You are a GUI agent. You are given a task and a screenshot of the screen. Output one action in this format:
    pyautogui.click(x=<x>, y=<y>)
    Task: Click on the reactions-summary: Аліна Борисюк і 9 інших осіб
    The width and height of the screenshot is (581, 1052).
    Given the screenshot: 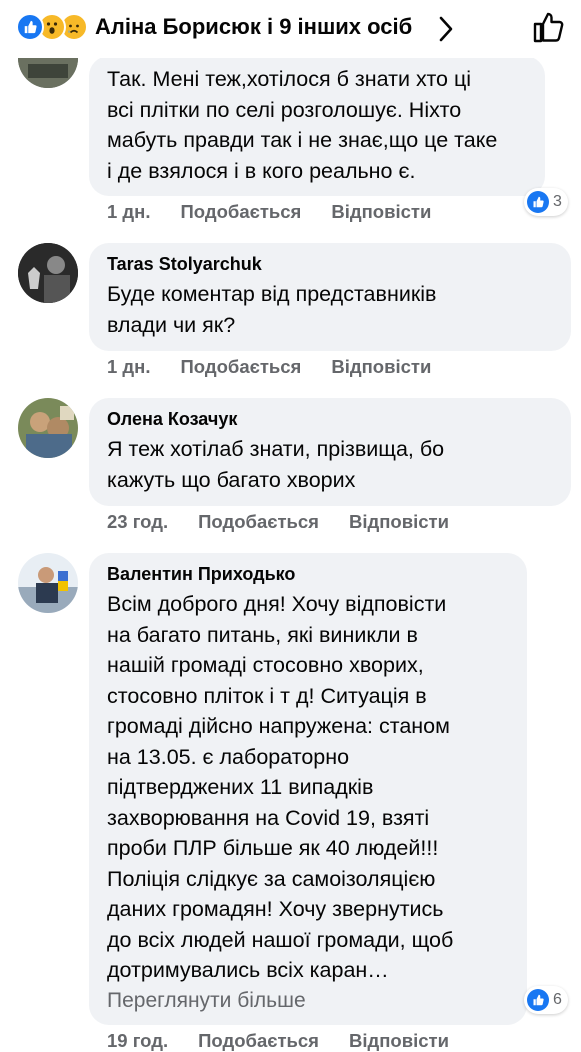 What is the action you would take?
    pyautogui.click(x=253, y=27)
    